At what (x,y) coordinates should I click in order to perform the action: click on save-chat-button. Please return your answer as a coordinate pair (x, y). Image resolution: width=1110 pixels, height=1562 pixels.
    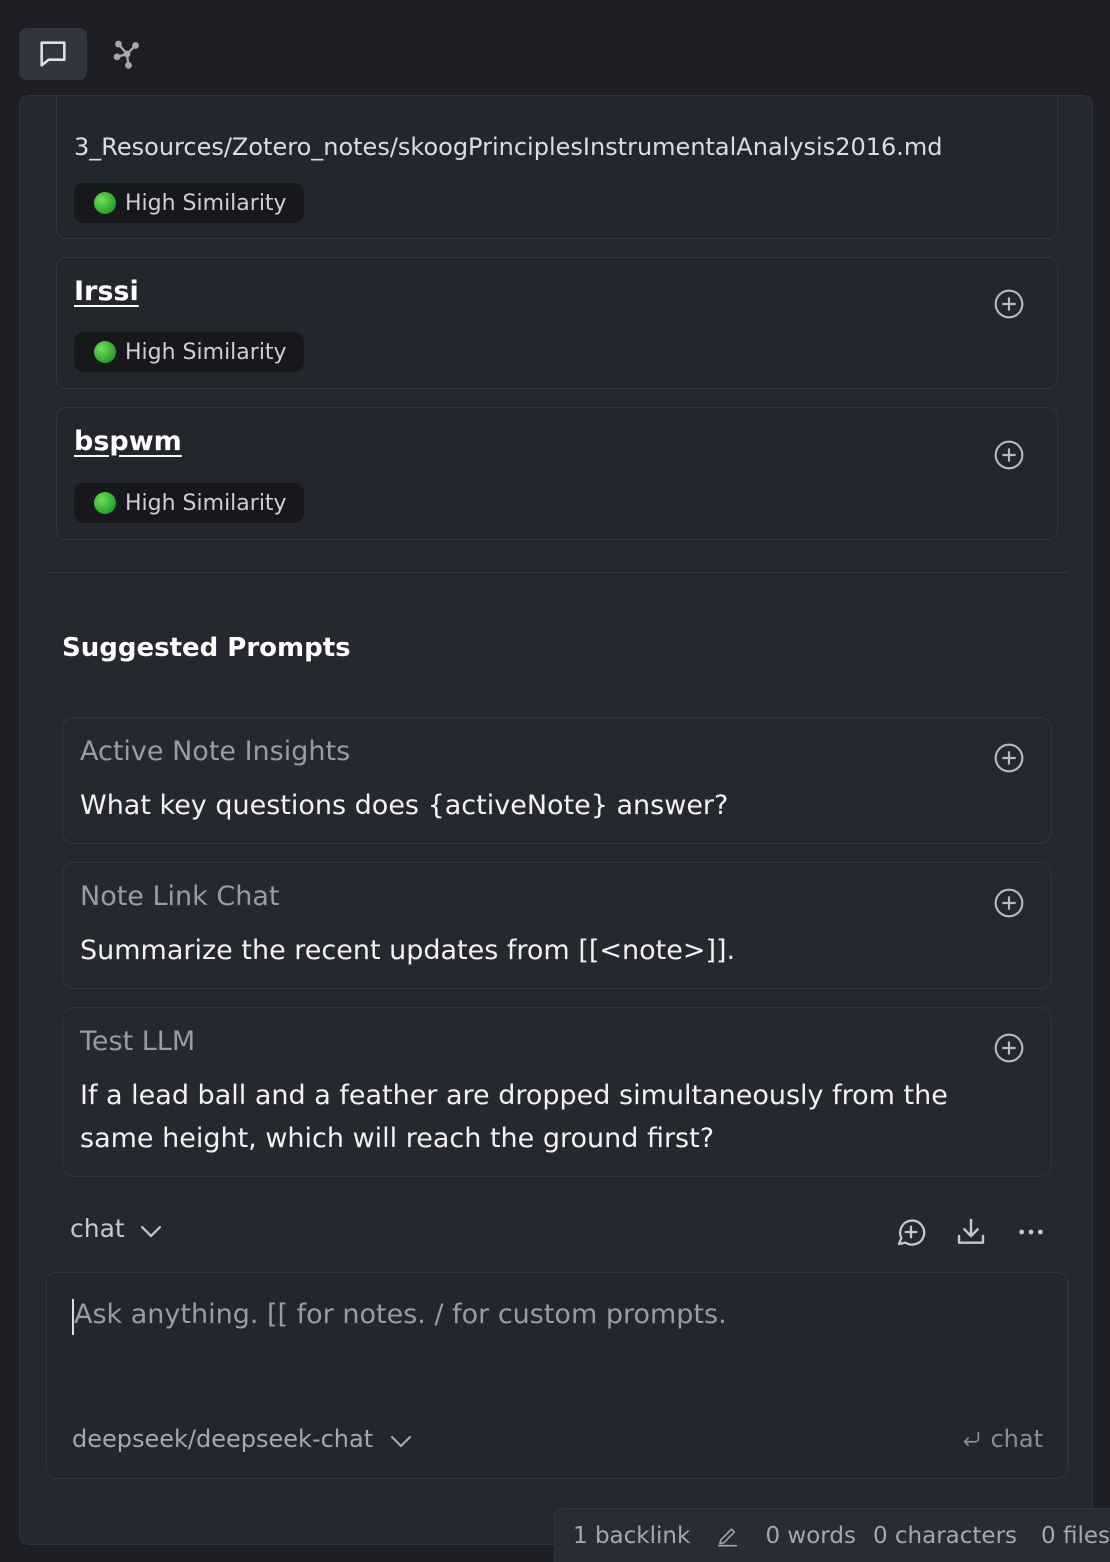
    Looking at the image, I should click on (971, 1232).